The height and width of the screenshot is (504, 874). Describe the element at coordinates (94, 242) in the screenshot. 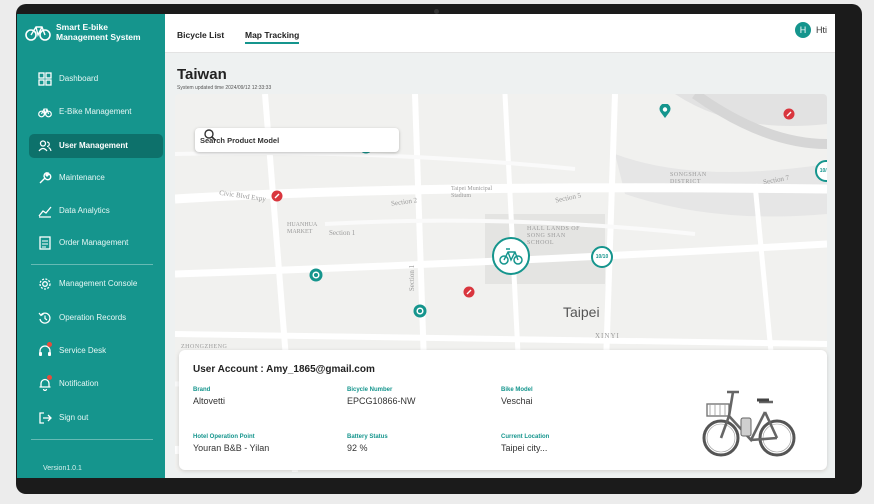

I see `sidebar-item-label: Order Management` at that location.